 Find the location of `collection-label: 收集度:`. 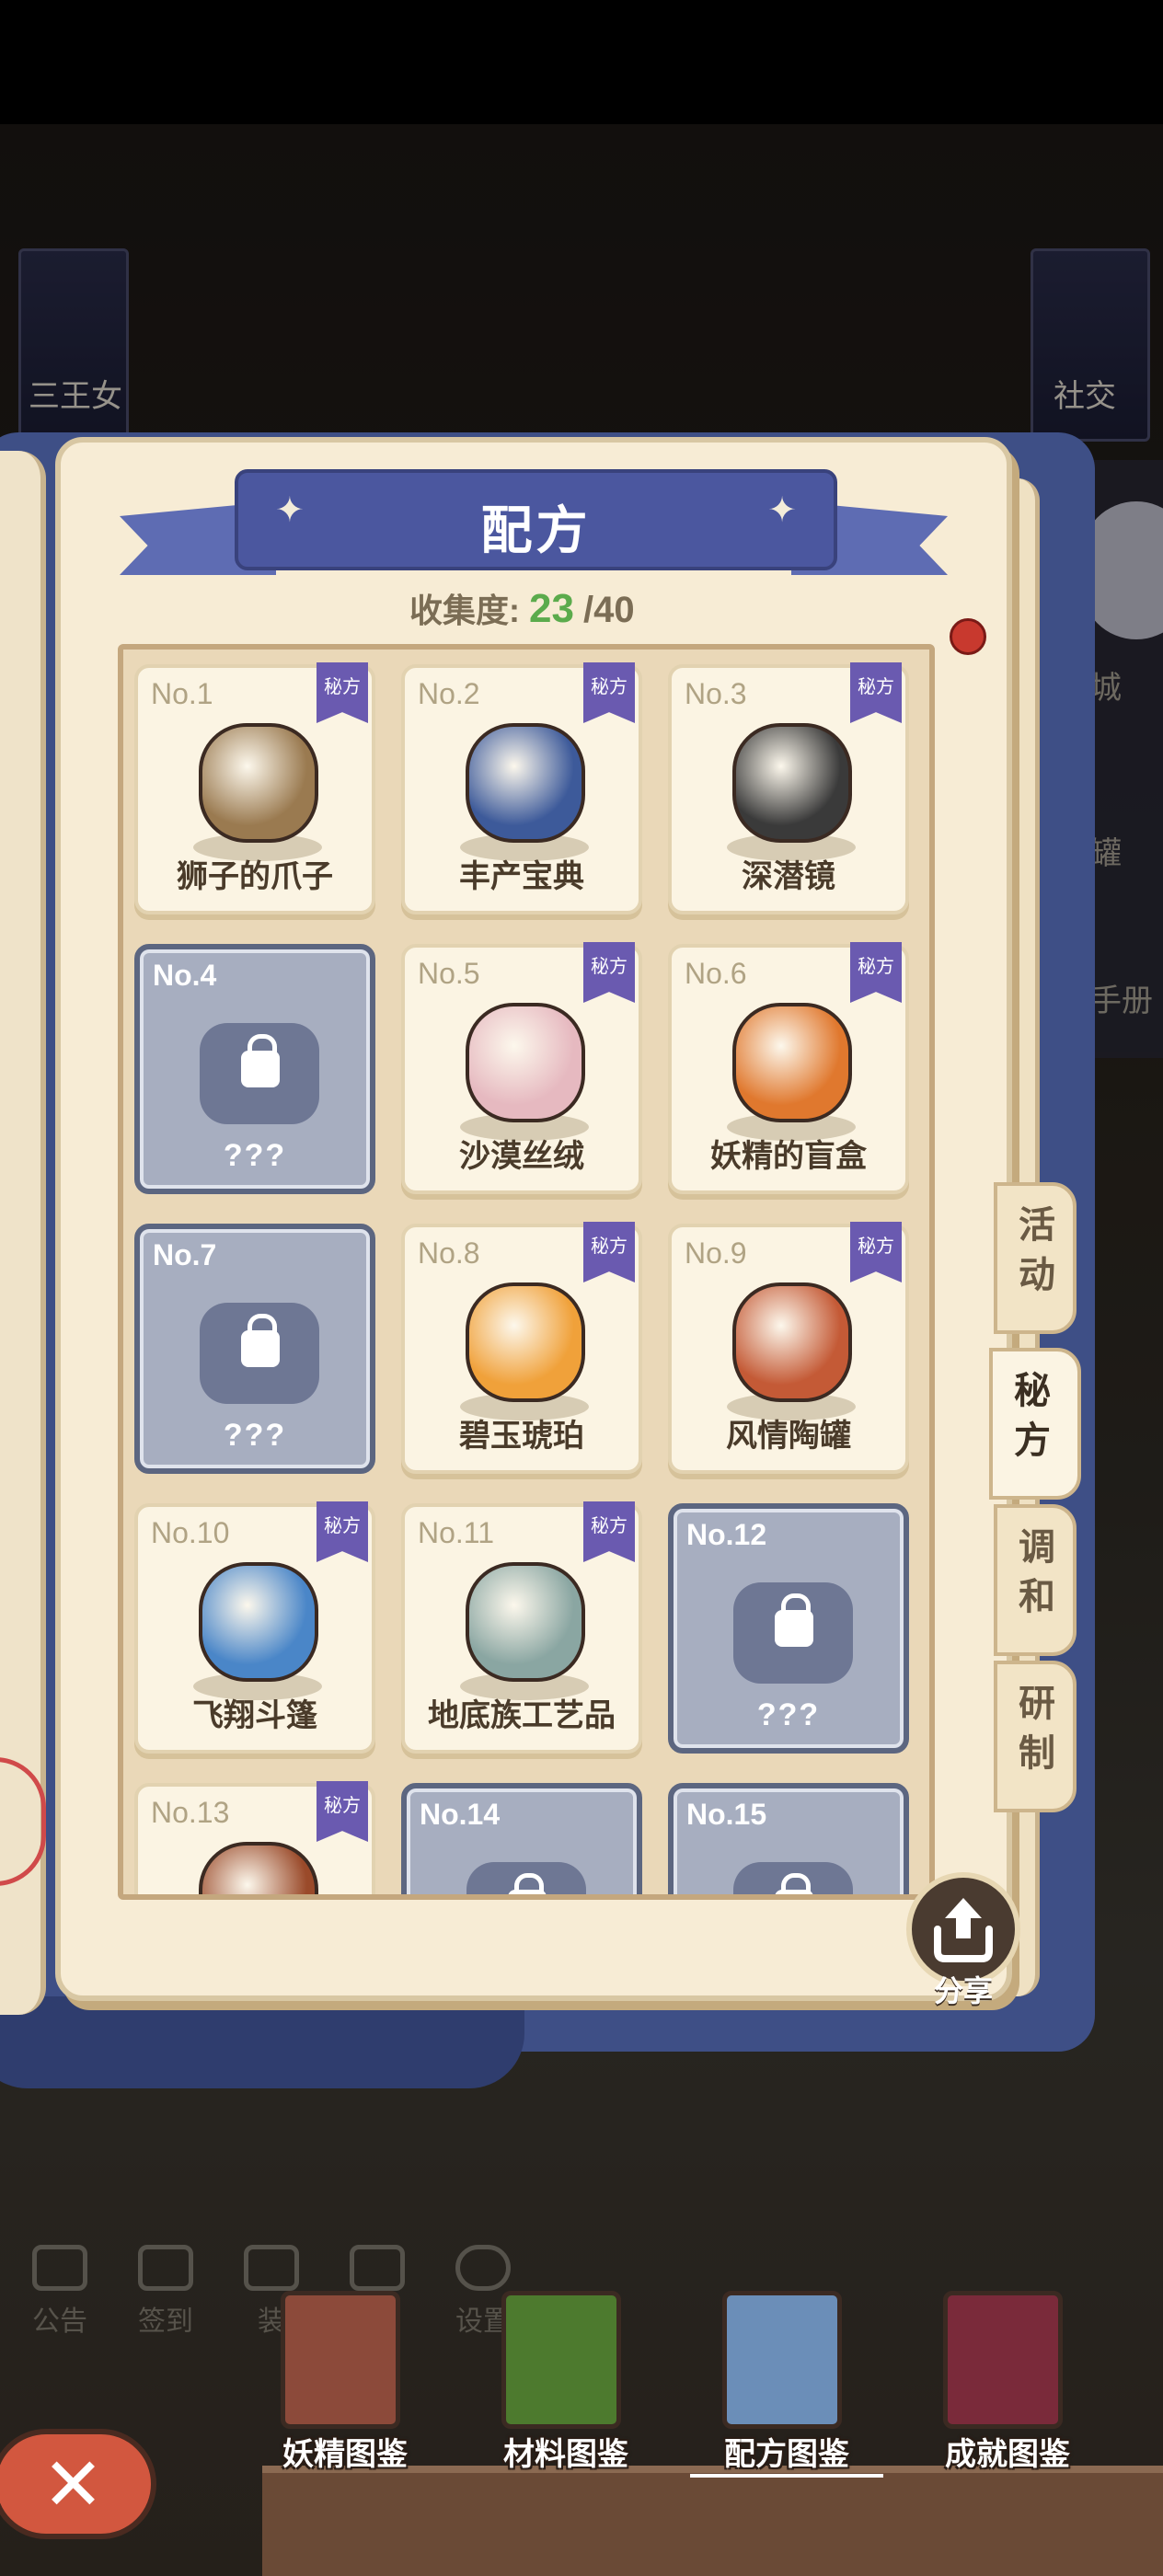

collection-label: 收集度: is located at coordinates (465, 610).